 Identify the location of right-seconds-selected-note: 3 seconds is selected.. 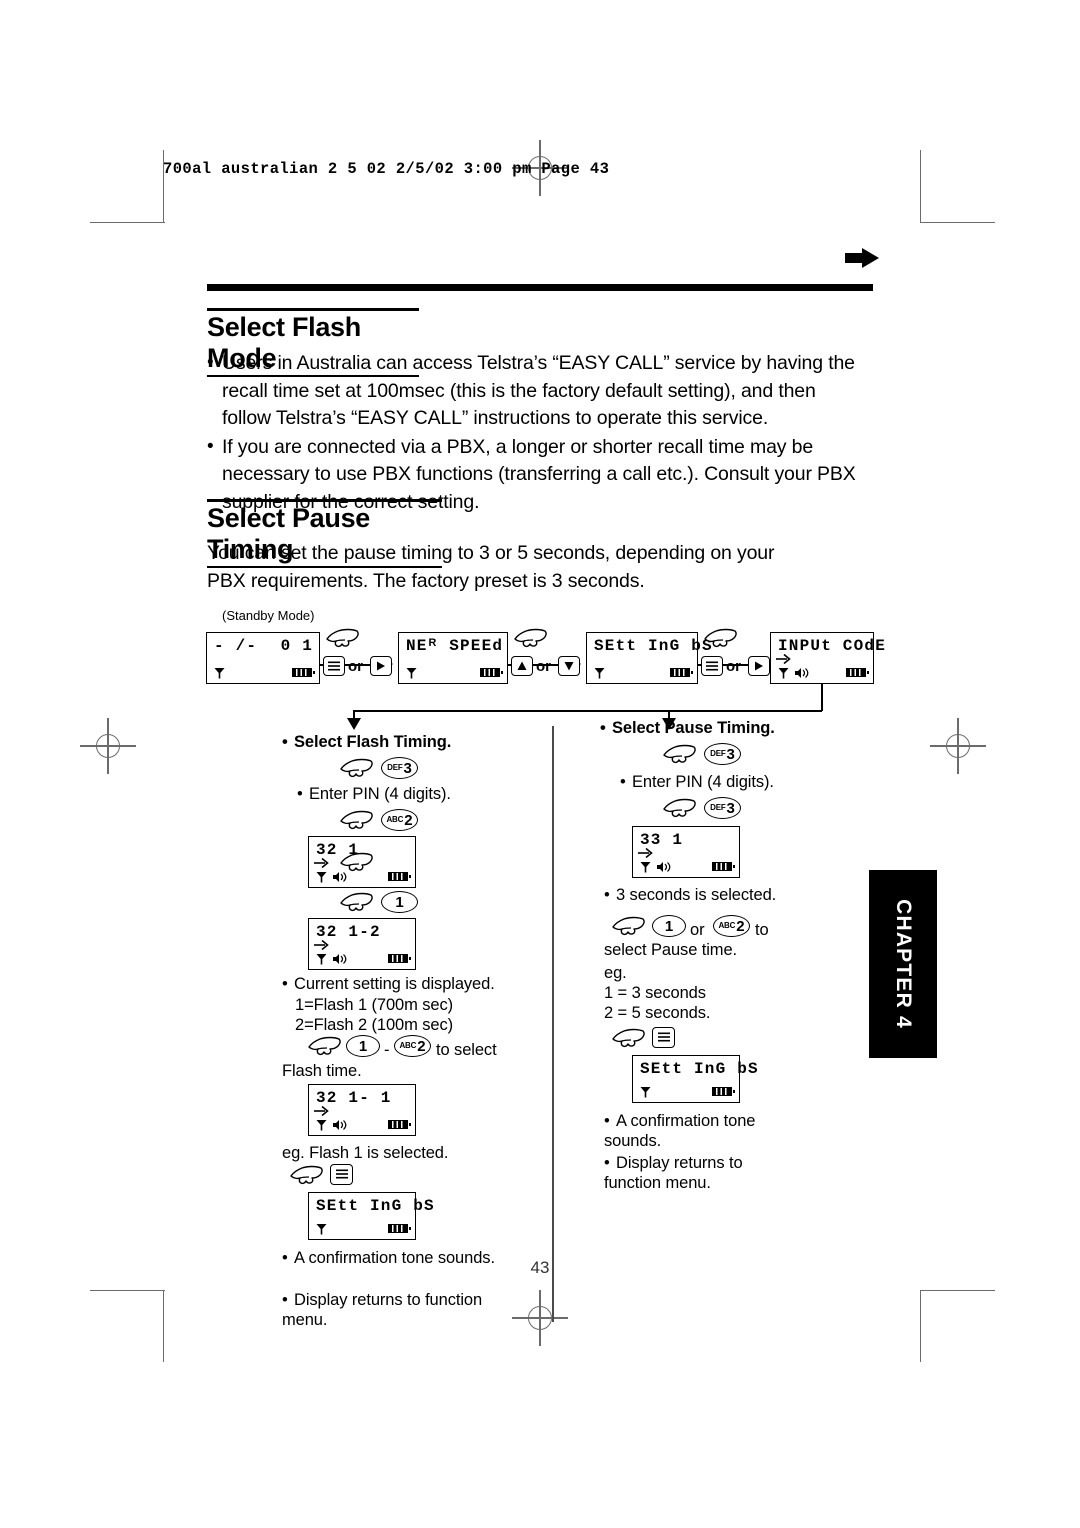
(724, 895).